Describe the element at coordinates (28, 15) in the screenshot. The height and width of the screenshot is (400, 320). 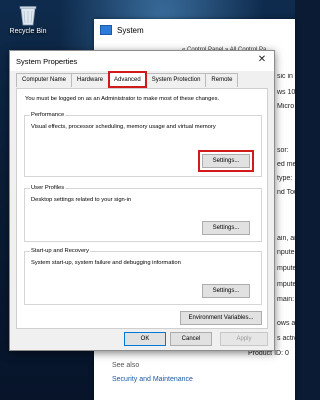
I see `recycle-bin-icon` at that location.